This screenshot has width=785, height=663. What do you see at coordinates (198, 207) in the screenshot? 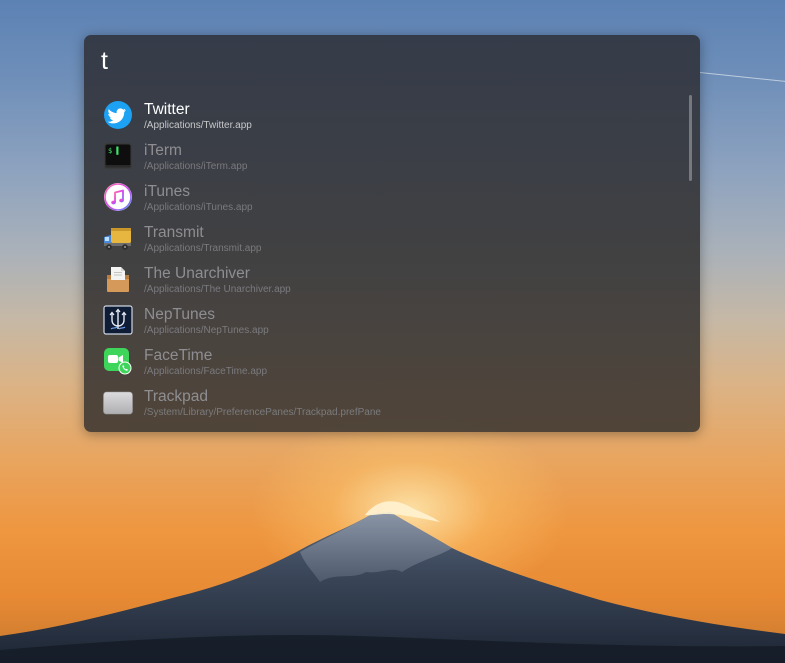
I see `result-path: /Applications/iTunes.app` at bounding box center [198, 207].